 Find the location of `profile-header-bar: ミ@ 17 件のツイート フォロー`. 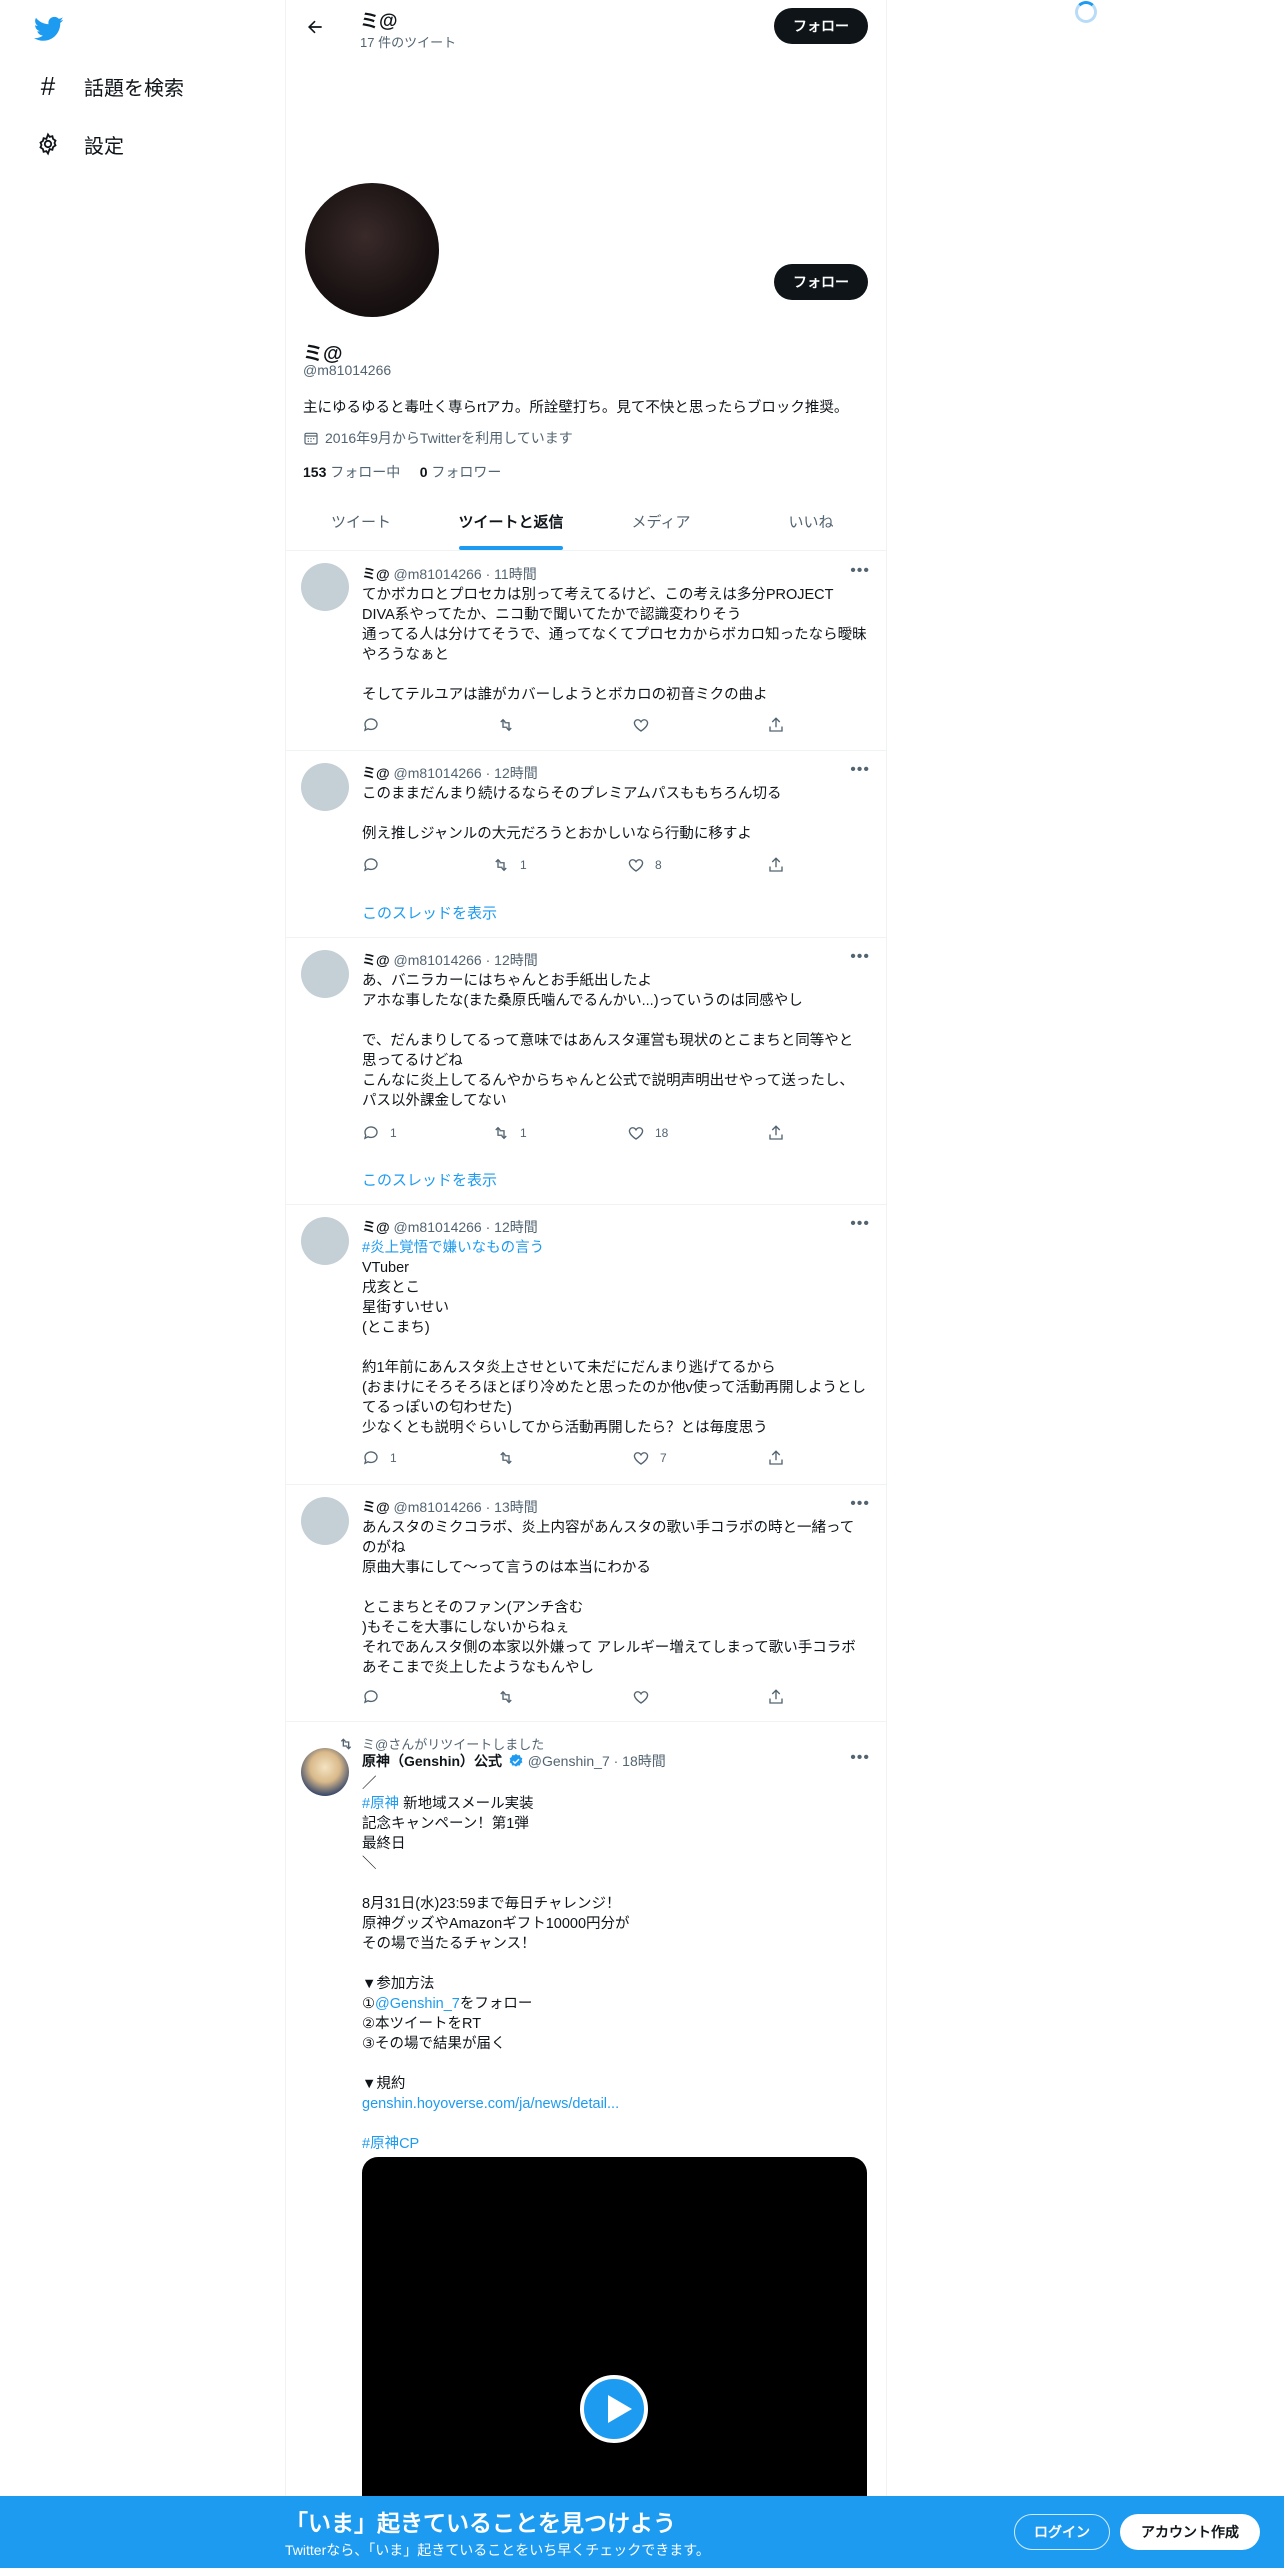

profile-header-bar: ミ@ 17 件のツイート フォロー is located at coordinates (586, 26).